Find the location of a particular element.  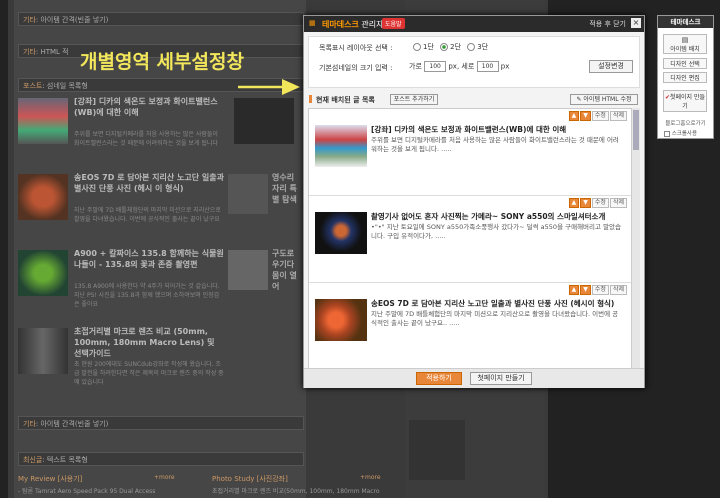

layout-label: 목록표시 레이아웃 선택 : is located at coordinates (356, 48).